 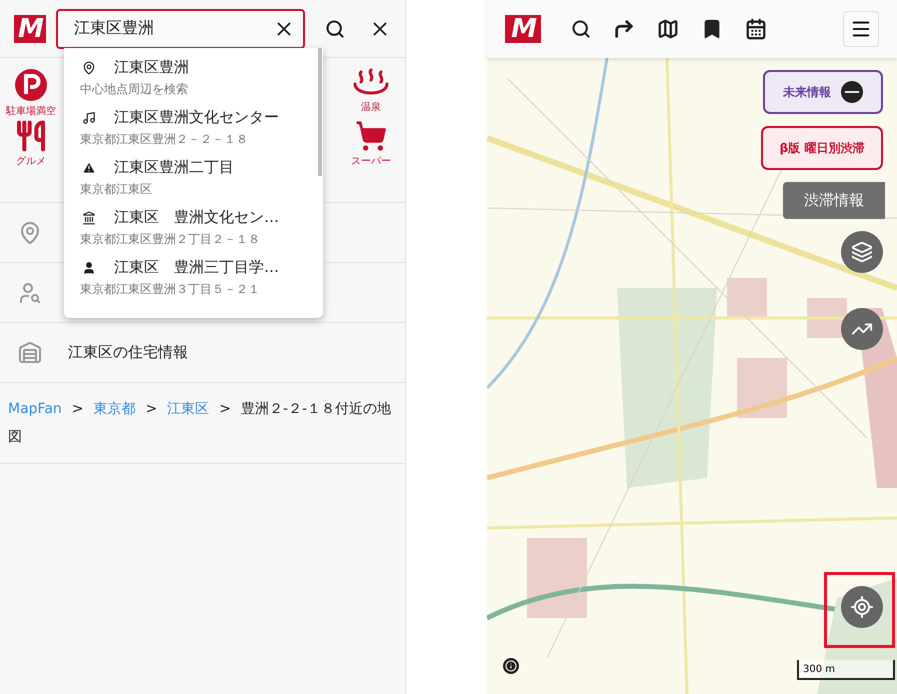 I want to click on calendar-button, so click(x=756, y=29).